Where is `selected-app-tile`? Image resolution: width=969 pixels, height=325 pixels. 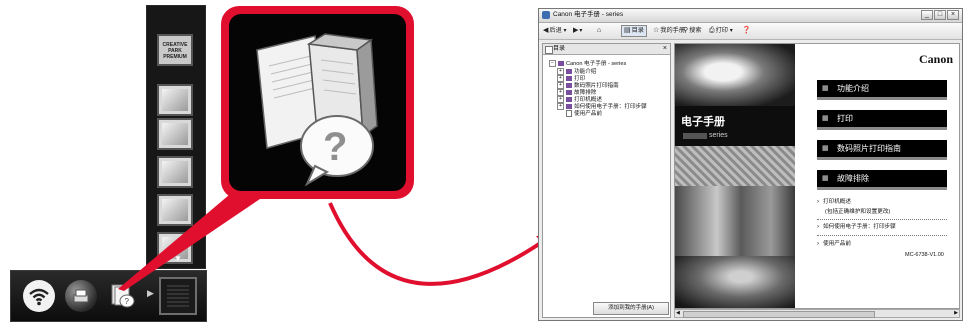
selected-app-tile is located at coordinates (178, 296).